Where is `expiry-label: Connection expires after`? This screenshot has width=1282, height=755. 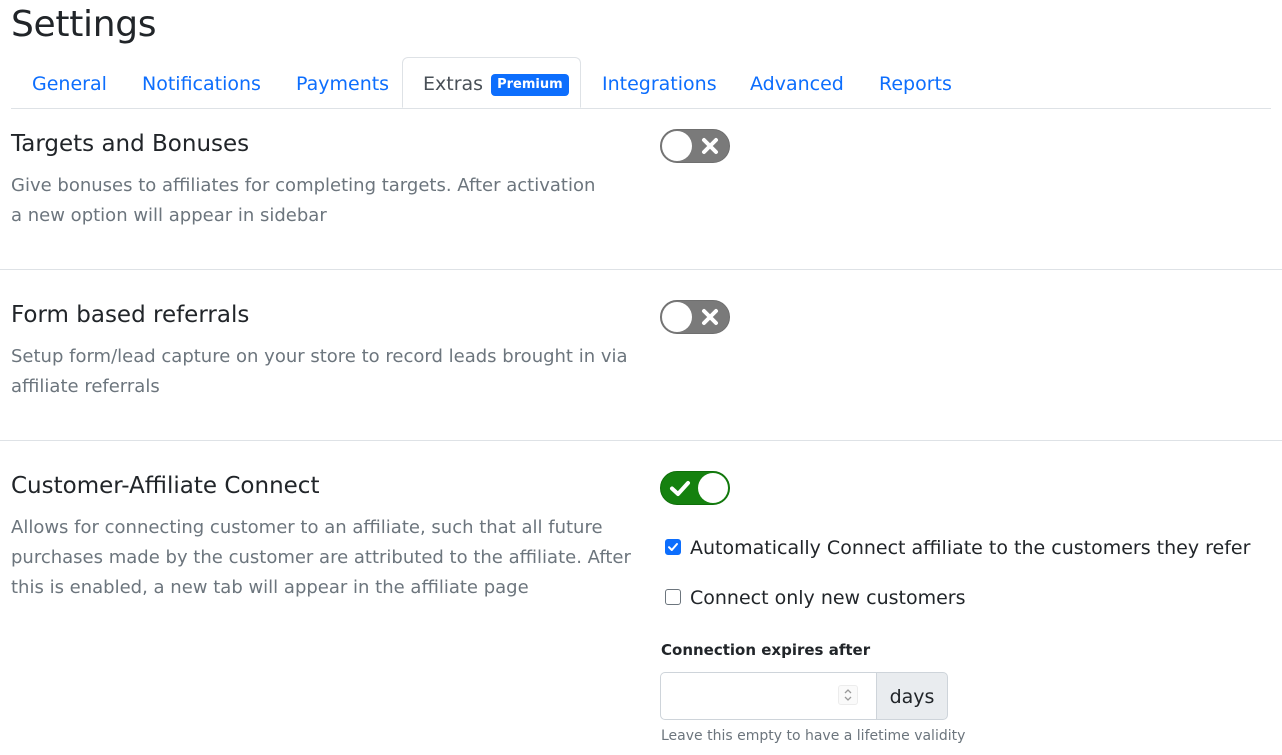
expiry-label: Connection expires after is located at coordinates (766, 650).